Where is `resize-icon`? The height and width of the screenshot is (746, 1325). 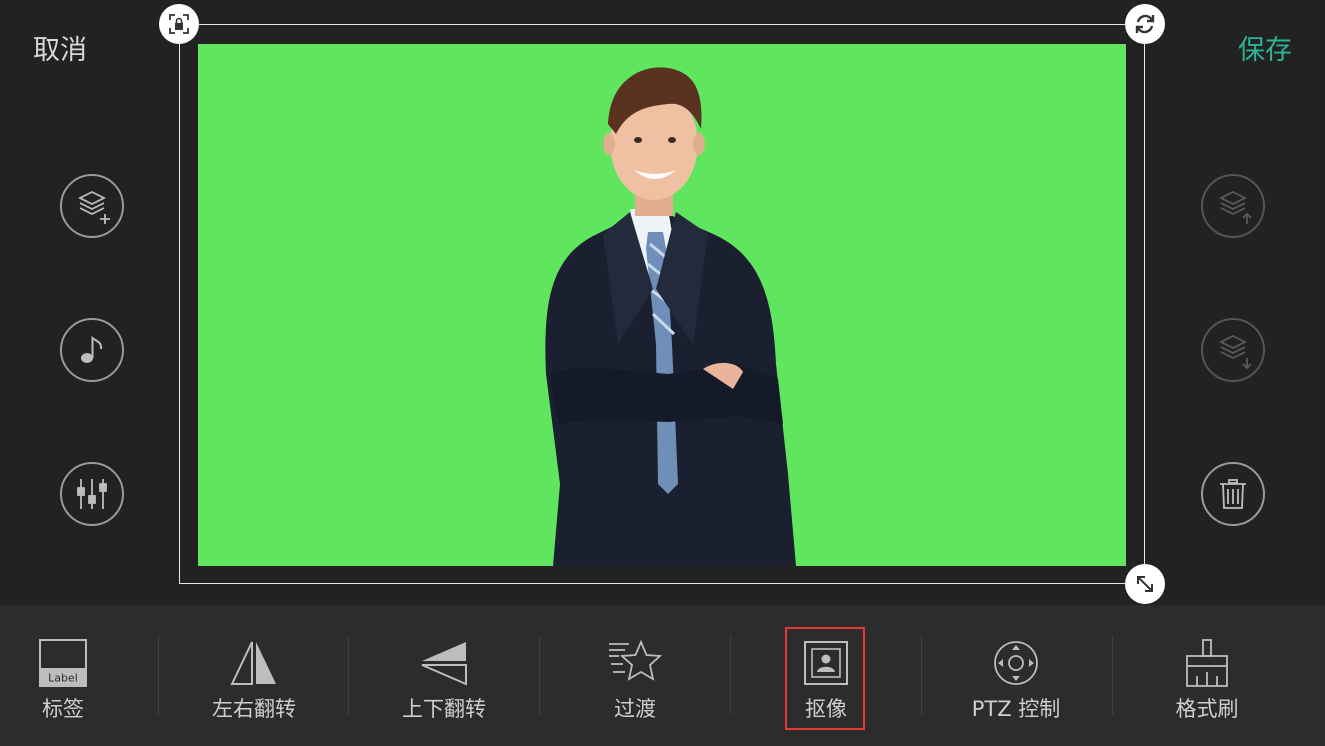
resize-icon is located at coordinates (1145, 584).